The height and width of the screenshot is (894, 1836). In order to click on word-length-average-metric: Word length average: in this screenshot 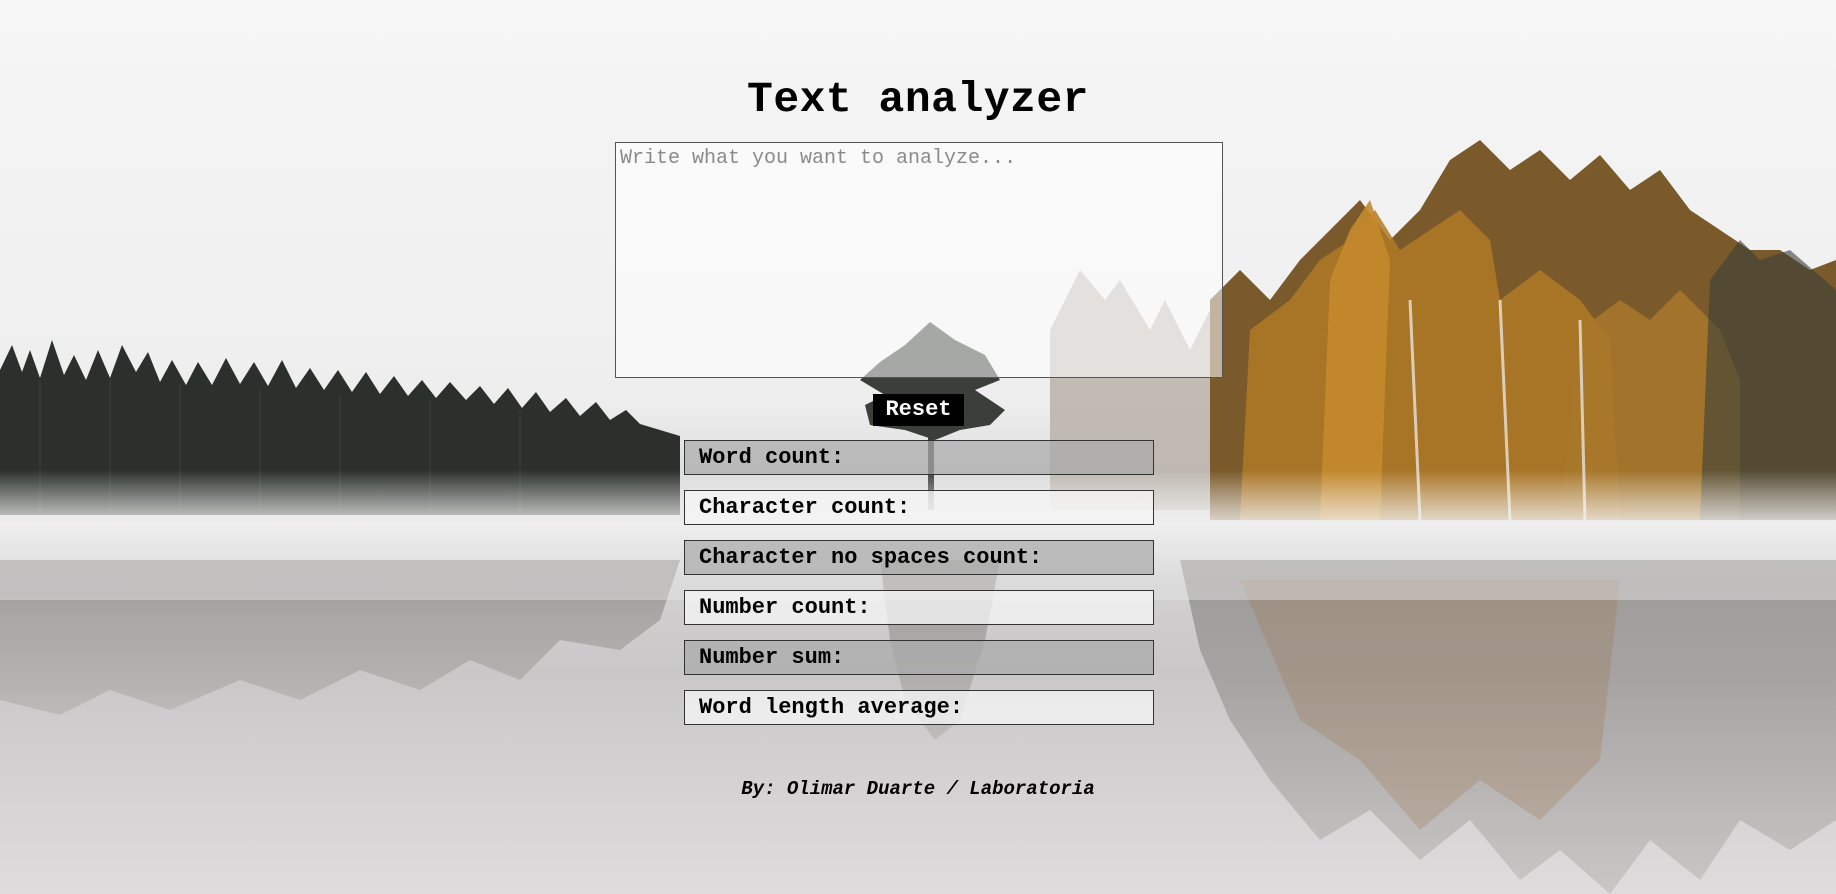, I will do `click(919, 707)`.